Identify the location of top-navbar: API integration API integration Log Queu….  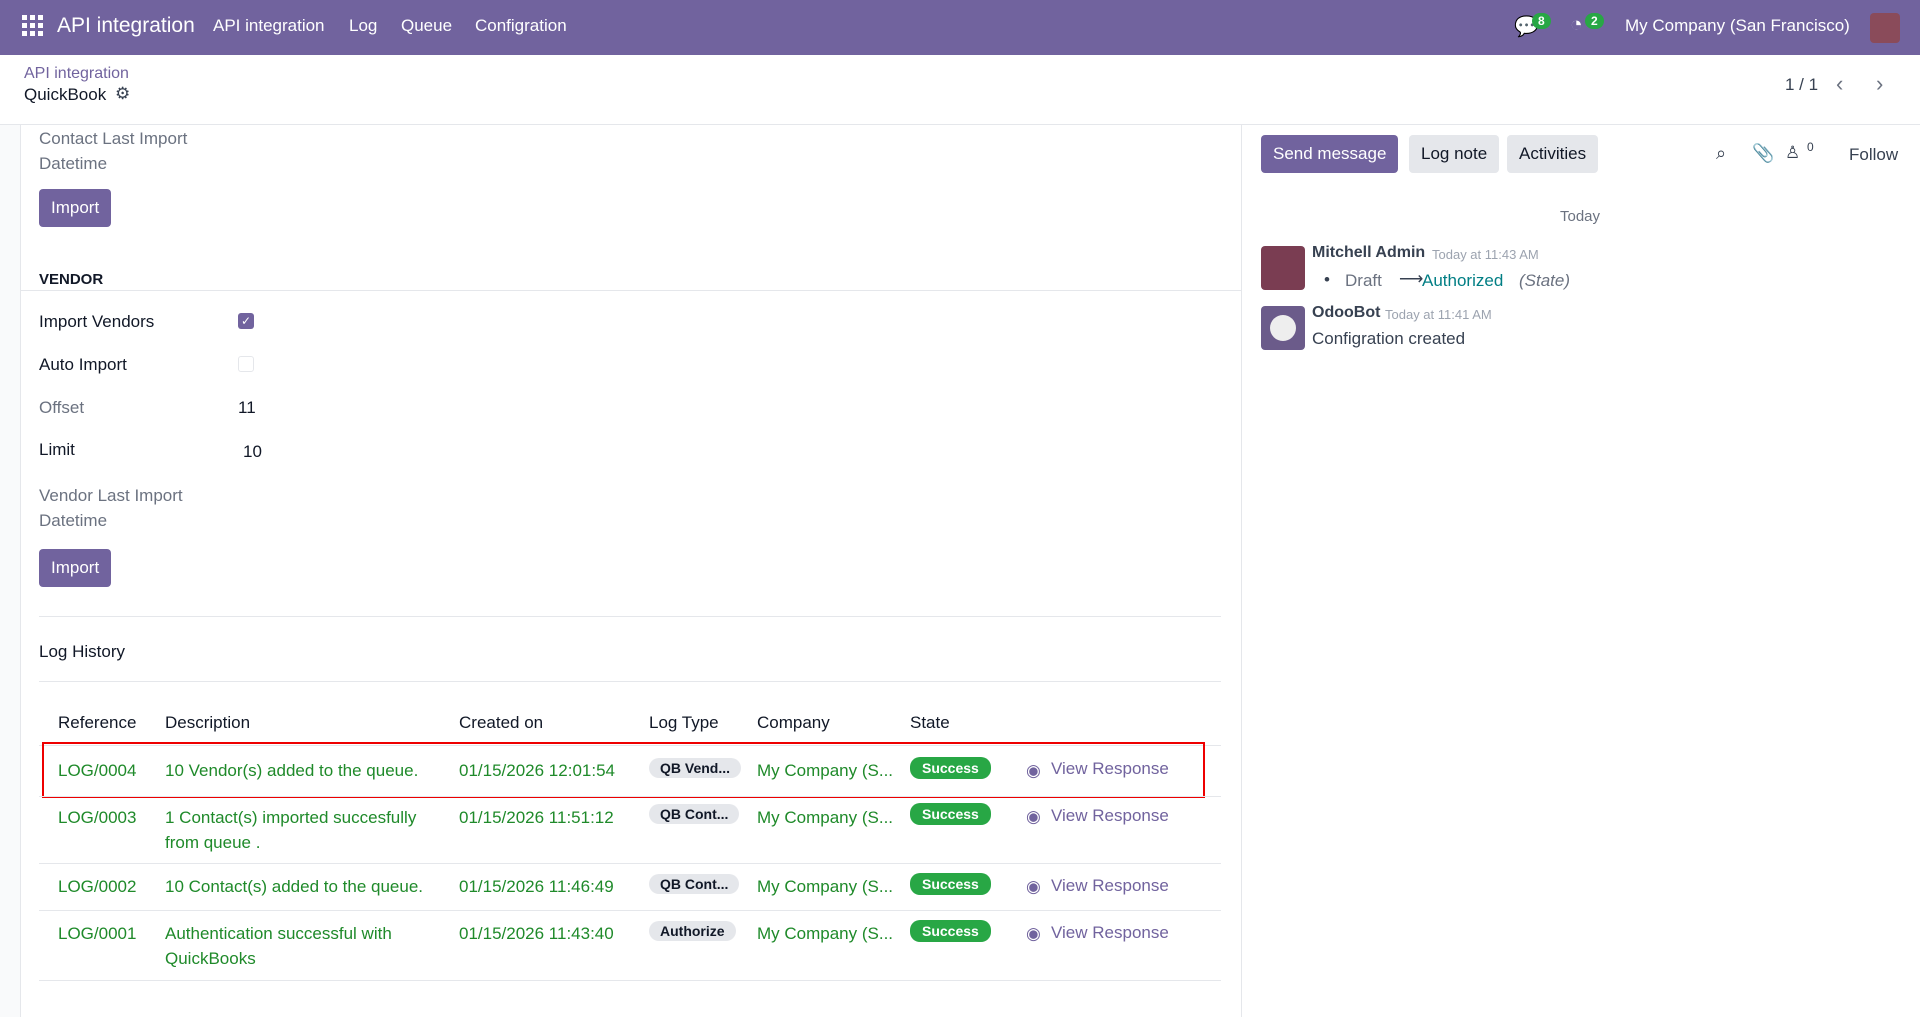
(960, 27).